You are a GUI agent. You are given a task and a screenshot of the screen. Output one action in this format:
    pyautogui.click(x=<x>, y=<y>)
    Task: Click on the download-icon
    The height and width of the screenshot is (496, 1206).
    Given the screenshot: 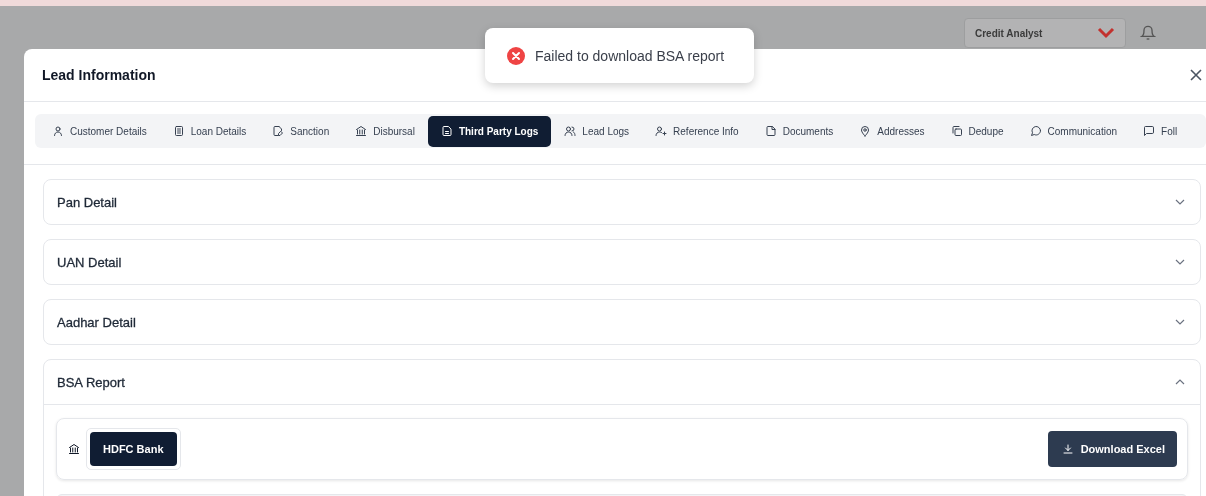 What is the action you would take?
    pyautogui.click(x=1067, y=449)
    